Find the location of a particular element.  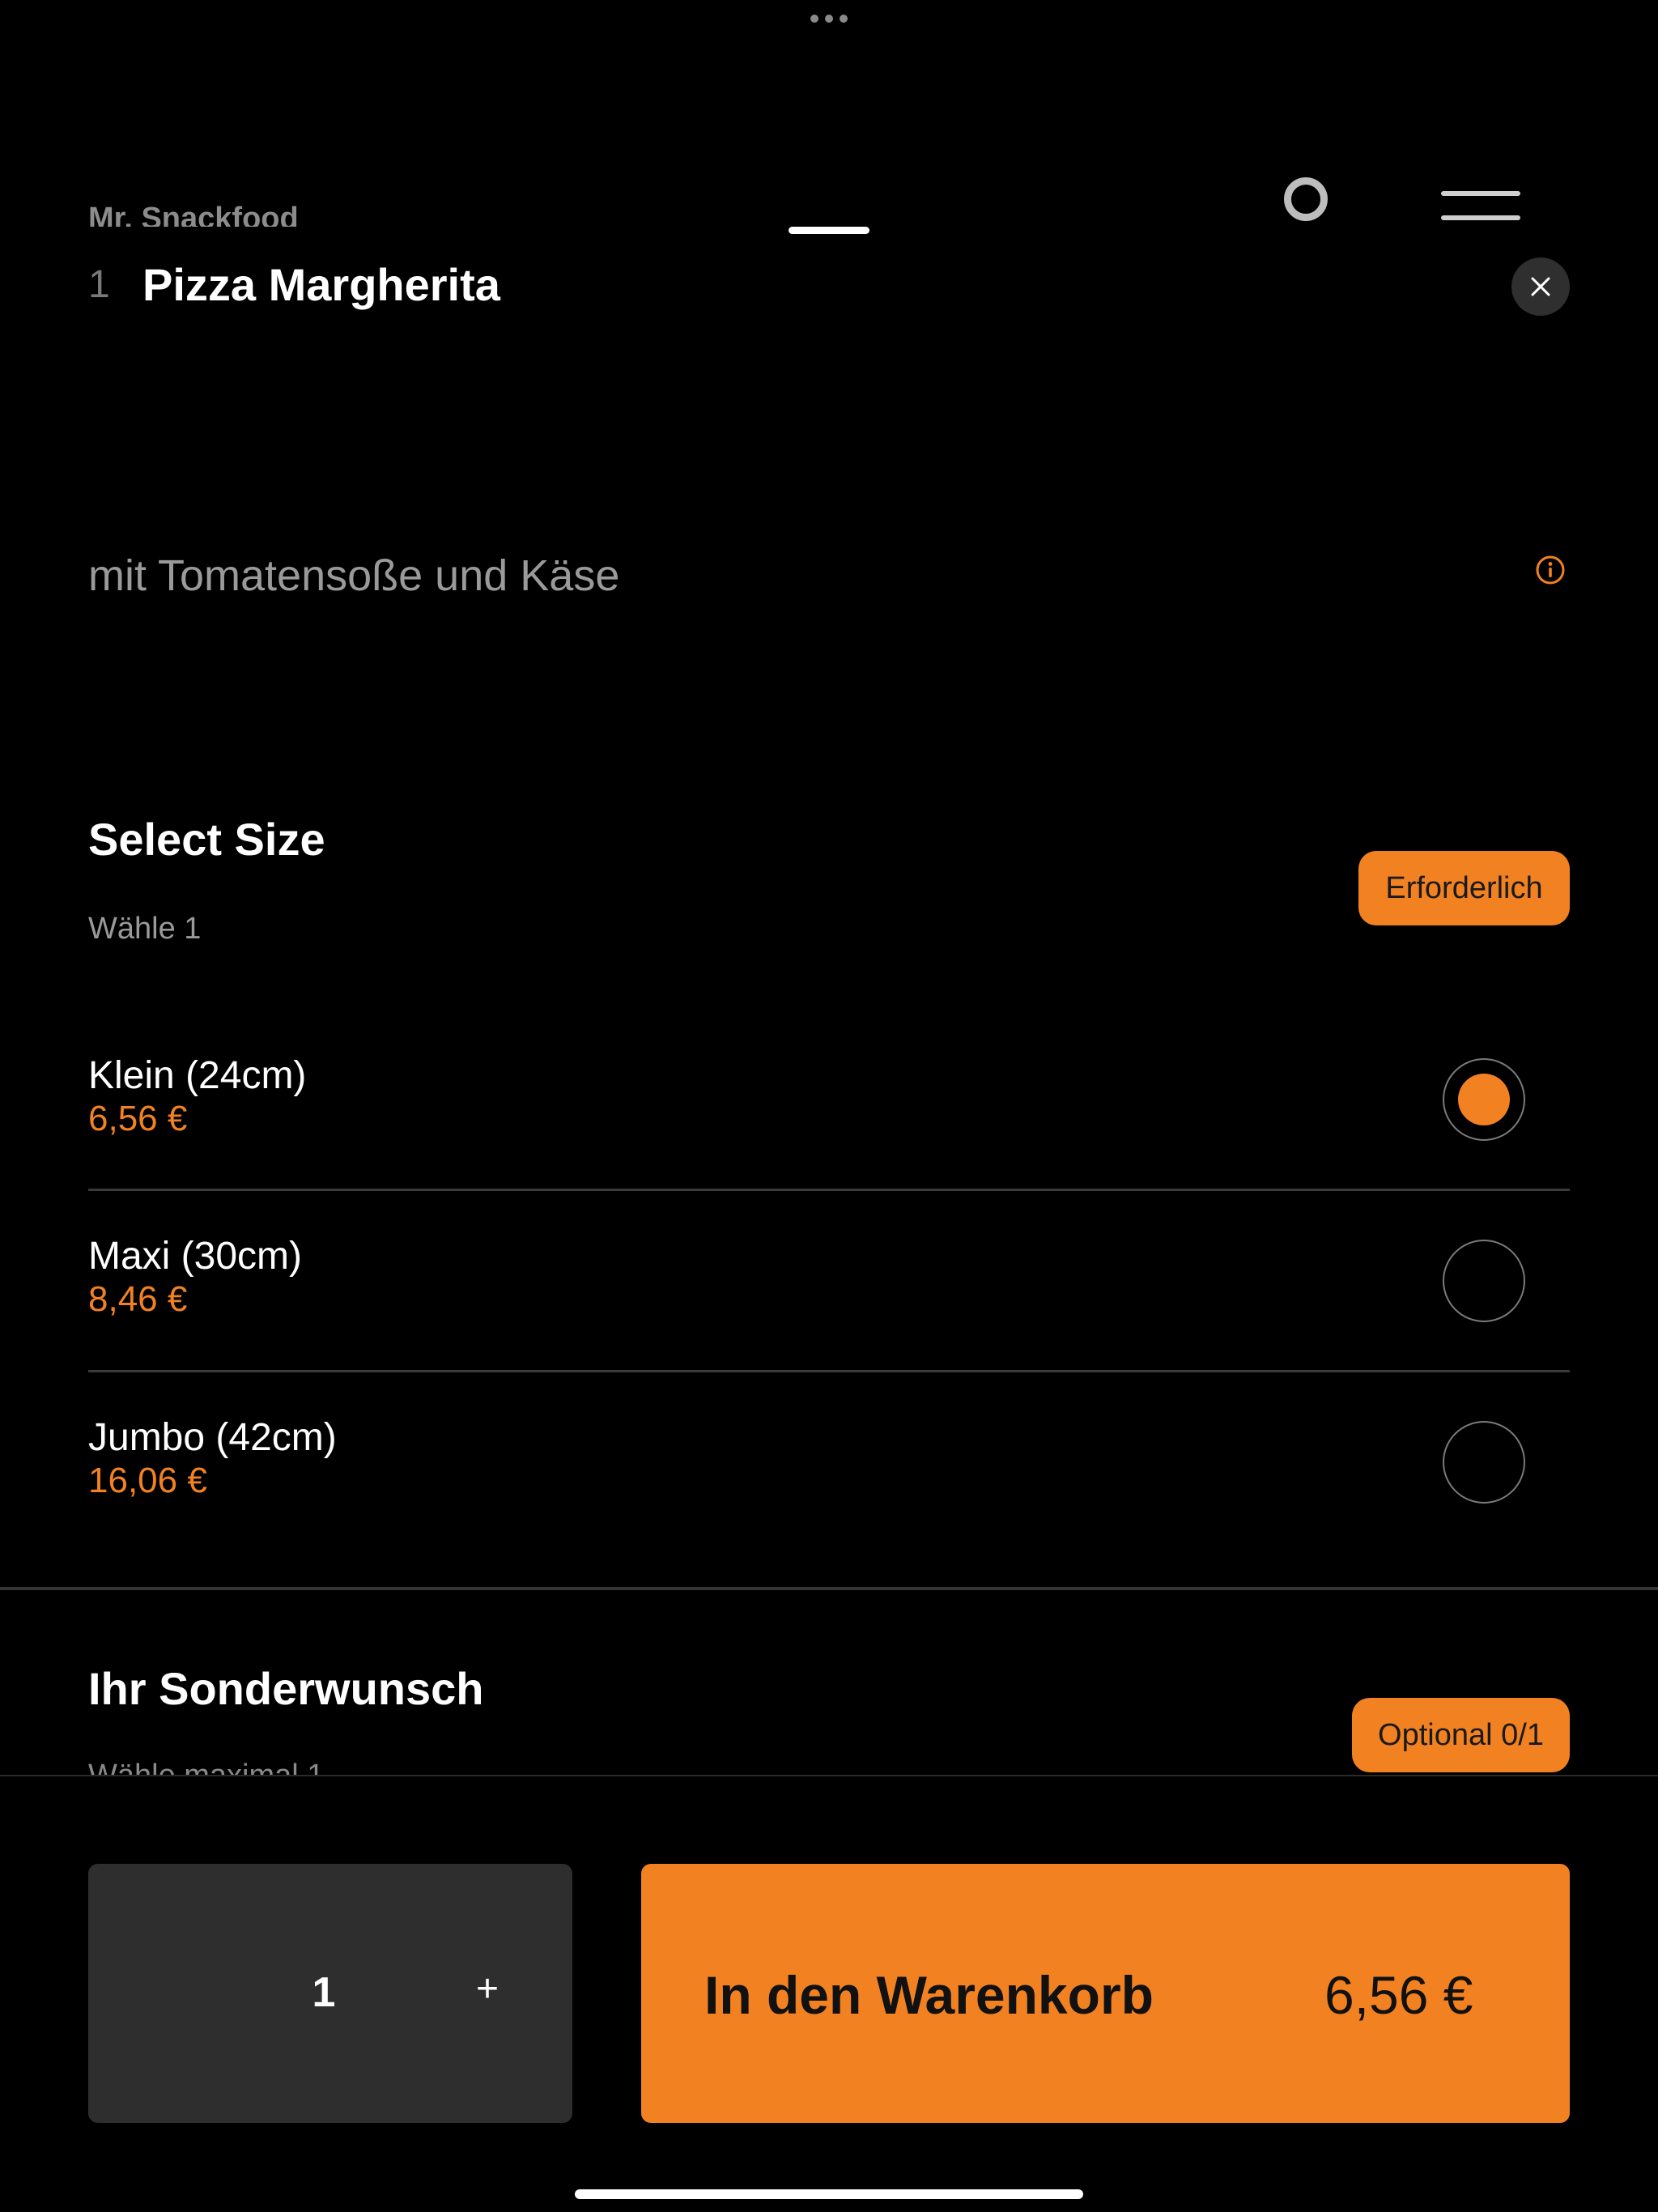

quantity-plus-button: + is located at coordinates (487, 1990).